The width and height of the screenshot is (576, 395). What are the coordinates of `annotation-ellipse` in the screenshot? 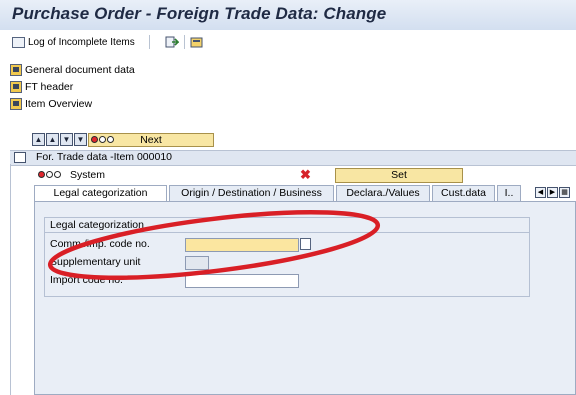 It's located at (214, 245).